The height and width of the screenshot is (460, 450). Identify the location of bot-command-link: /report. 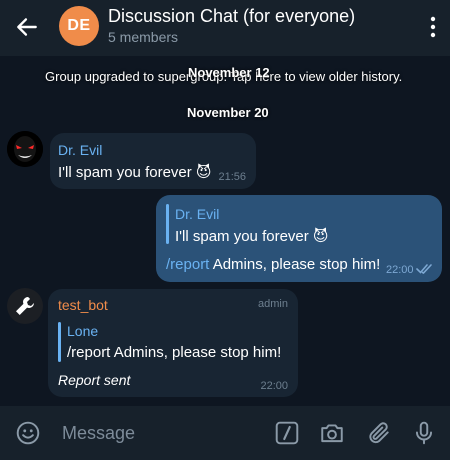
(187, 264).